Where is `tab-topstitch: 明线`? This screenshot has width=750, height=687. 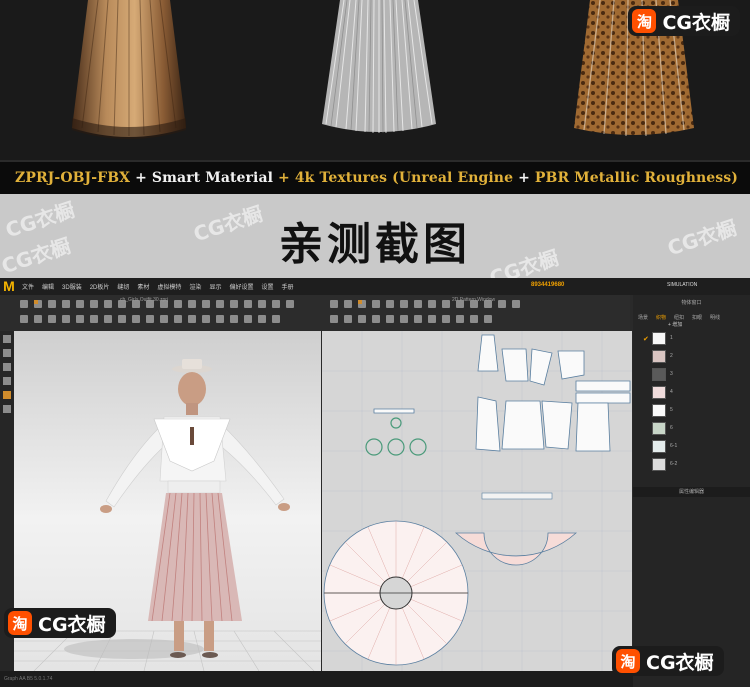
tab-topstitch: 明线 is located at coordinates (715, 317).